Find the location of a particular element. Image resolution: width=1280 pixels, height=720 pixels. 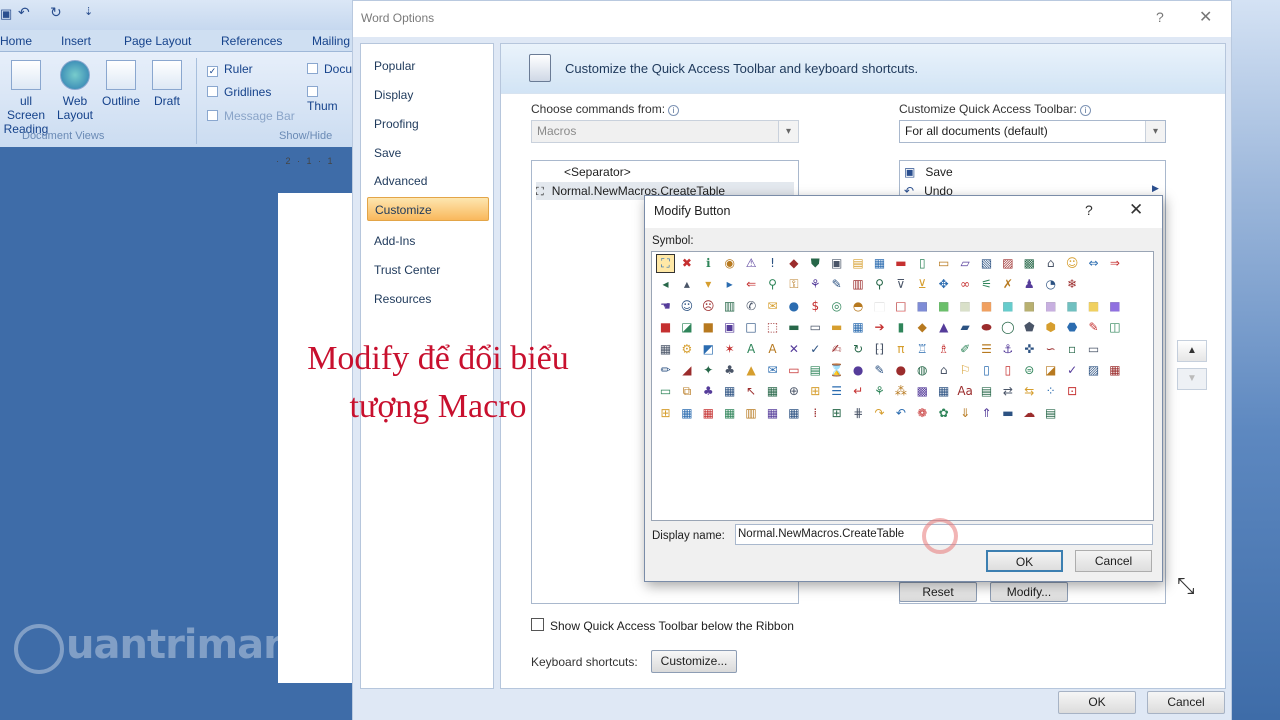

symbol-option: ◪ is located at coordinates (686, 327).